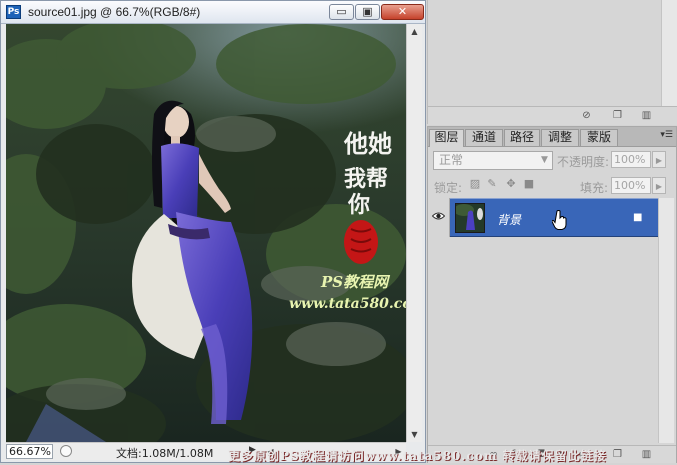 This screenshot has width=677, height=465. Describe the element at coordinates (448, 188) in the screenshot. I see `lock-label: 锁定:` at that location.